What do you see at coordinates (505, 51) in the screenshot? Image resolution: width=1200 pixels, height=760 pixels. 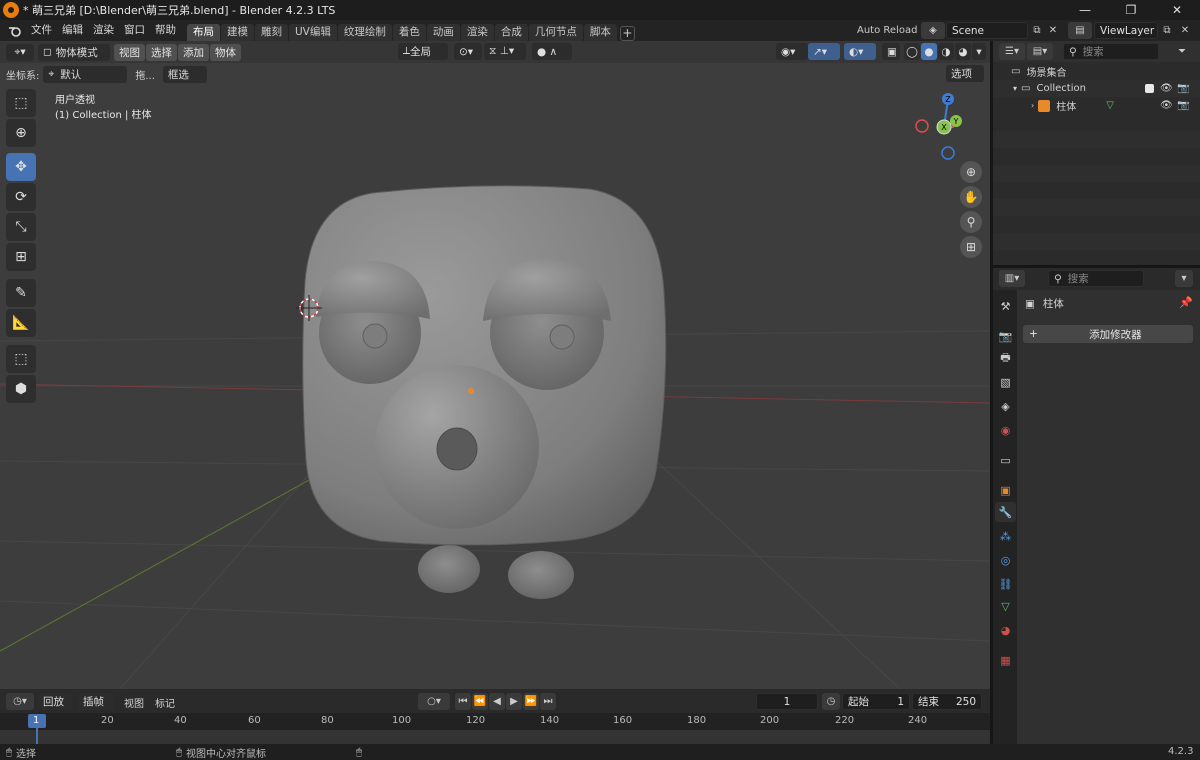 I see `snapping-icon: ⧖ ⊥▾` at bounding box center [505, 51].